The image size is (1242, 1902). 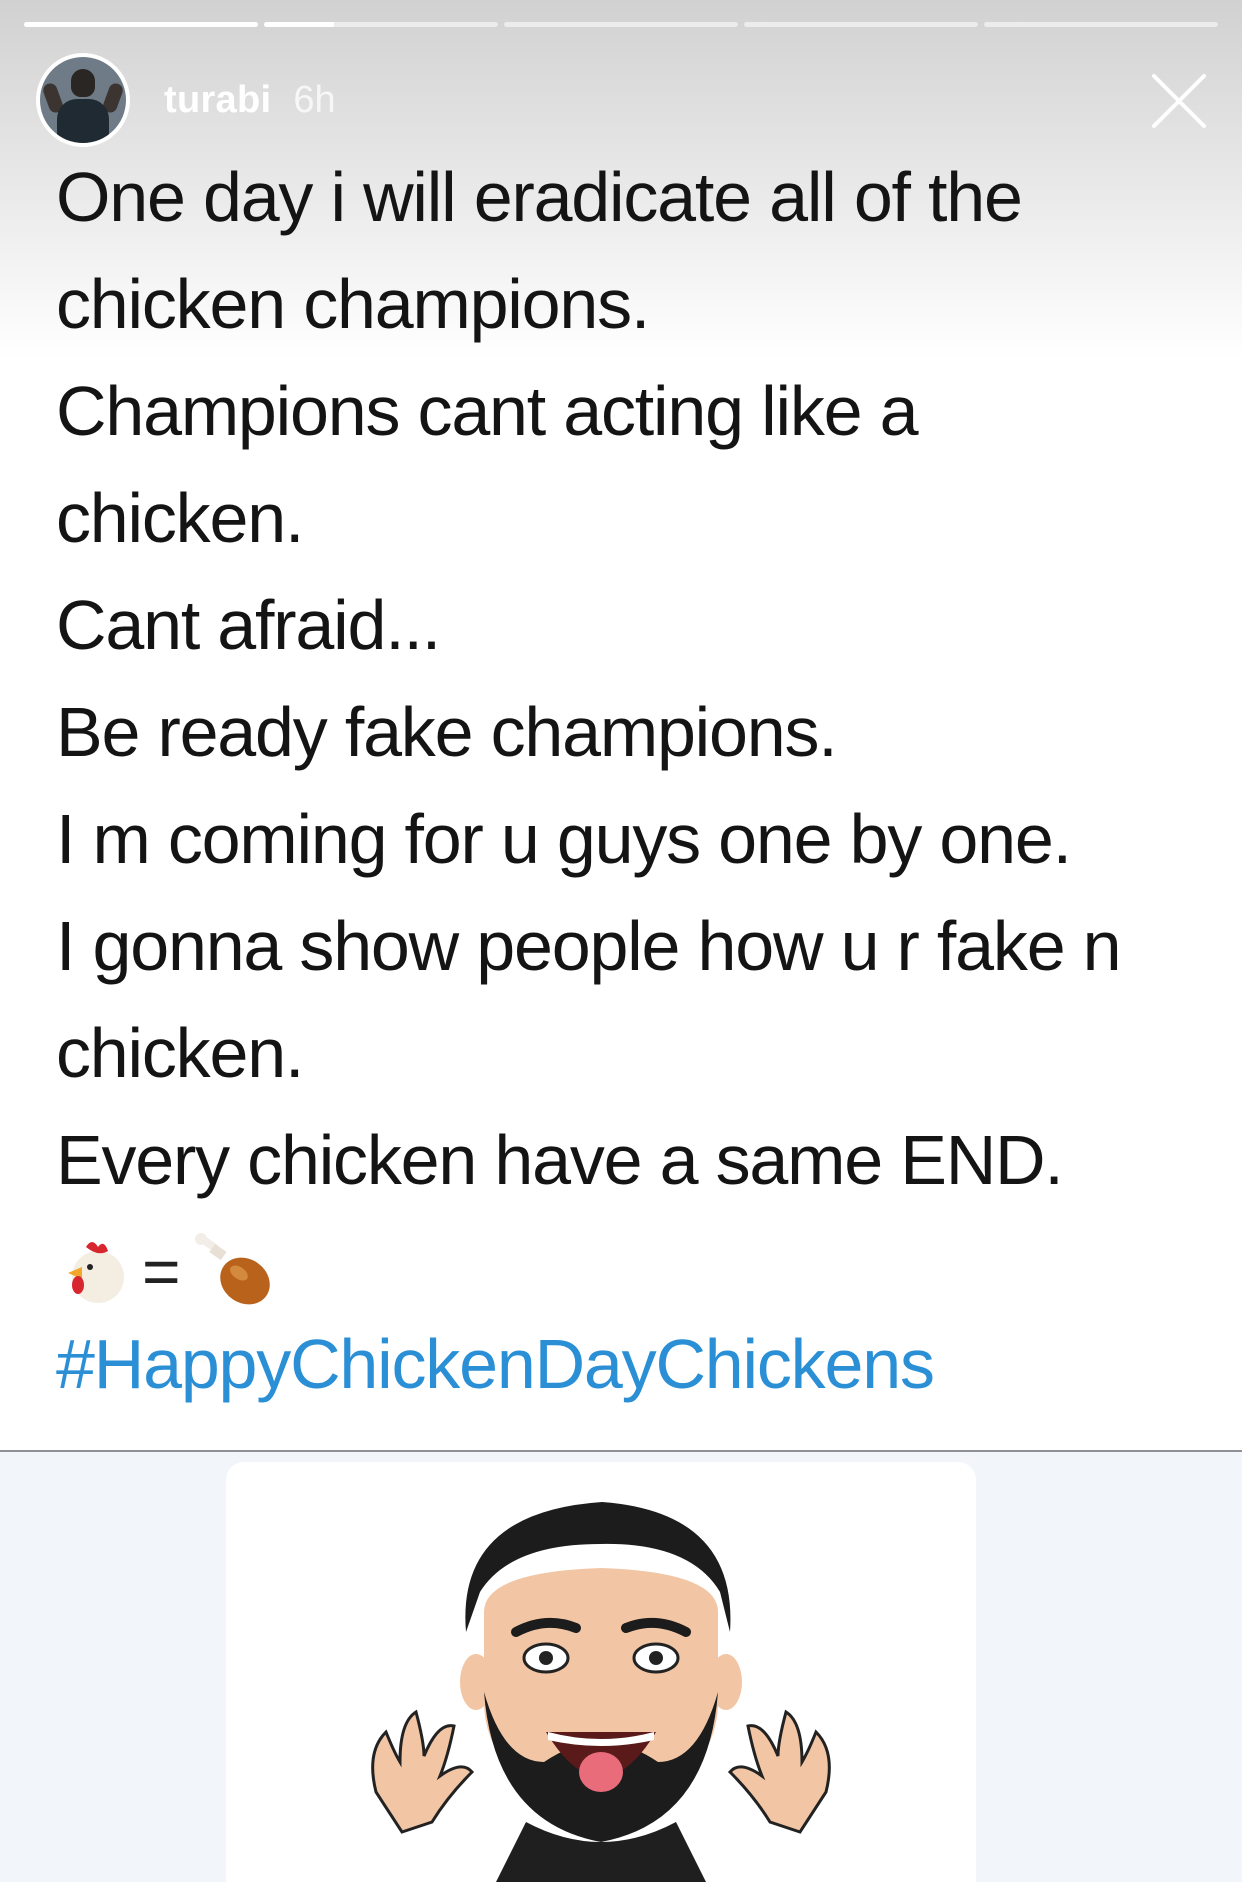 I want to click on tweet-line: Every chicken have a same END., so click(x=560, y=1160).